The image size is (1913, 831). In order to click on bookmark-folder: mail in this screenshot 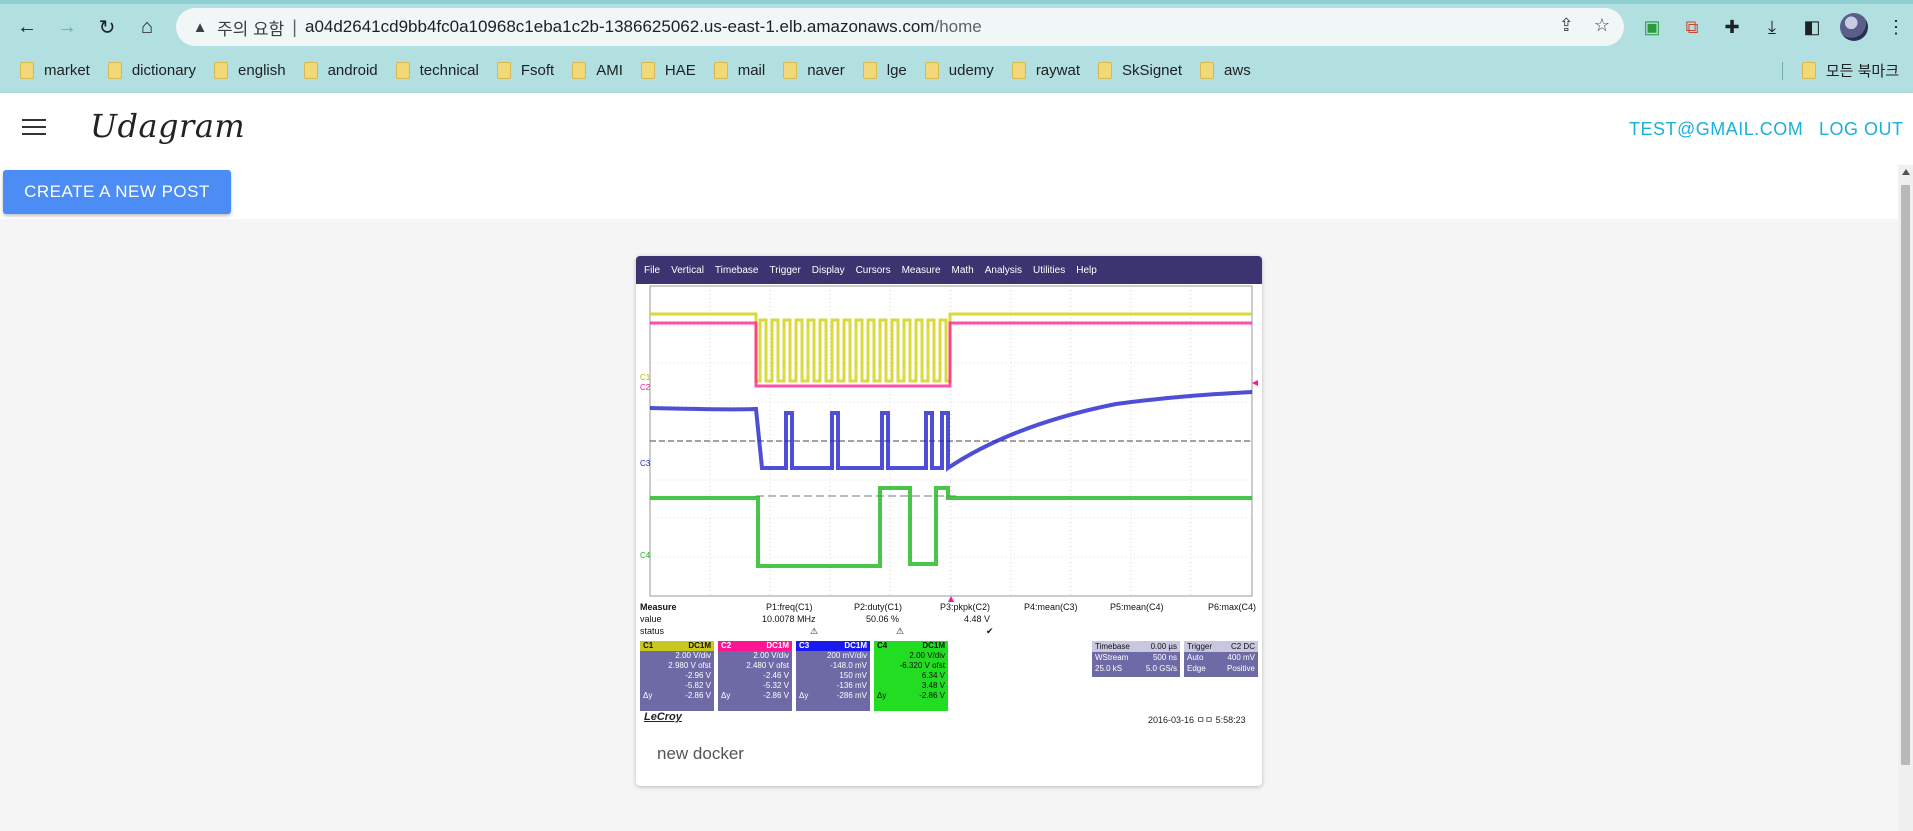, I will do `click(739, 70)`.